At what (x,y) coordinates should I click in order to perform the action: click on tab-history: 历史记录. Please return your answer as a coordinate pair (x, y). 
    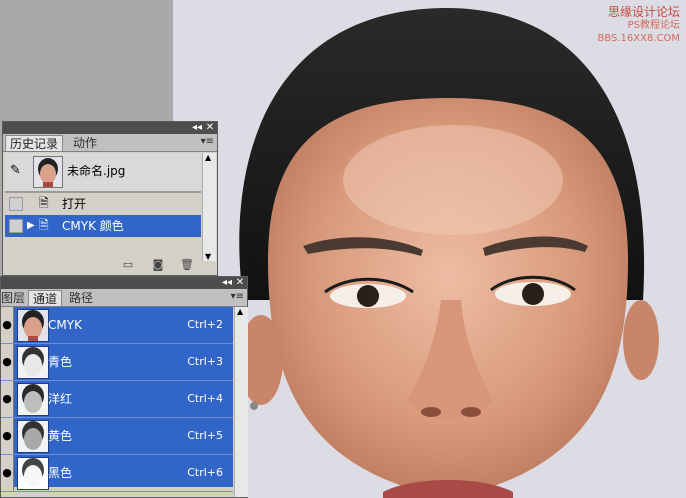
    Looking at the image, I should click on (34, 143).